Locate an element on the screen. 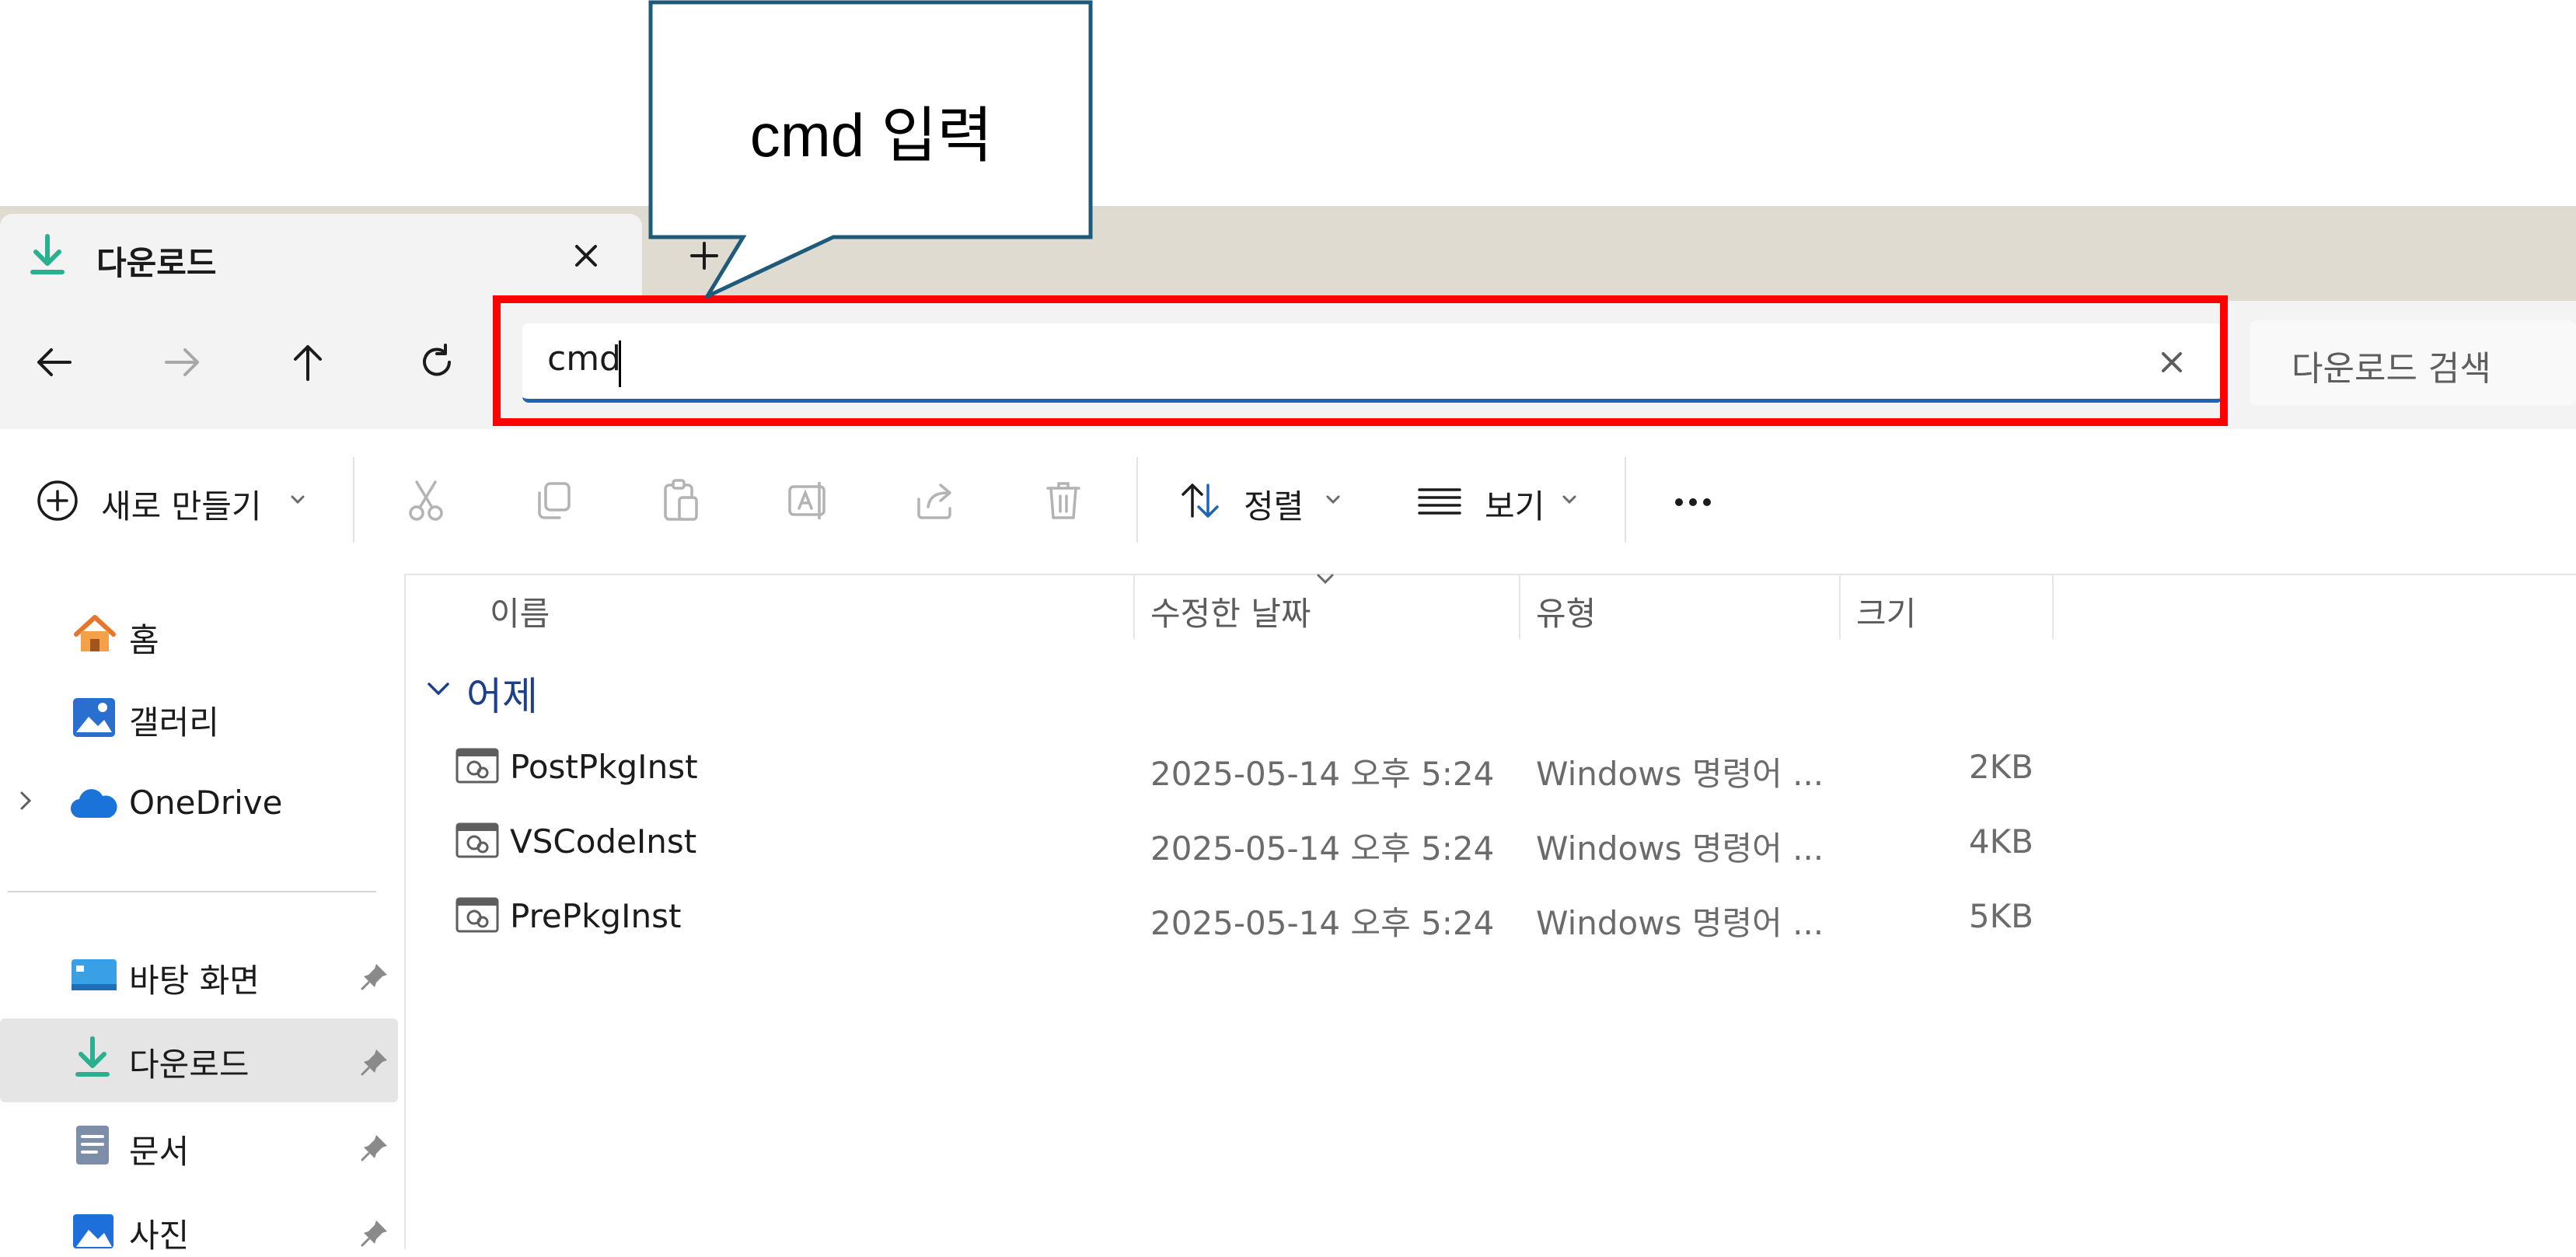 This screenshot has height=1257, width=2576. rename-icon is located at coordinates (809, 500).